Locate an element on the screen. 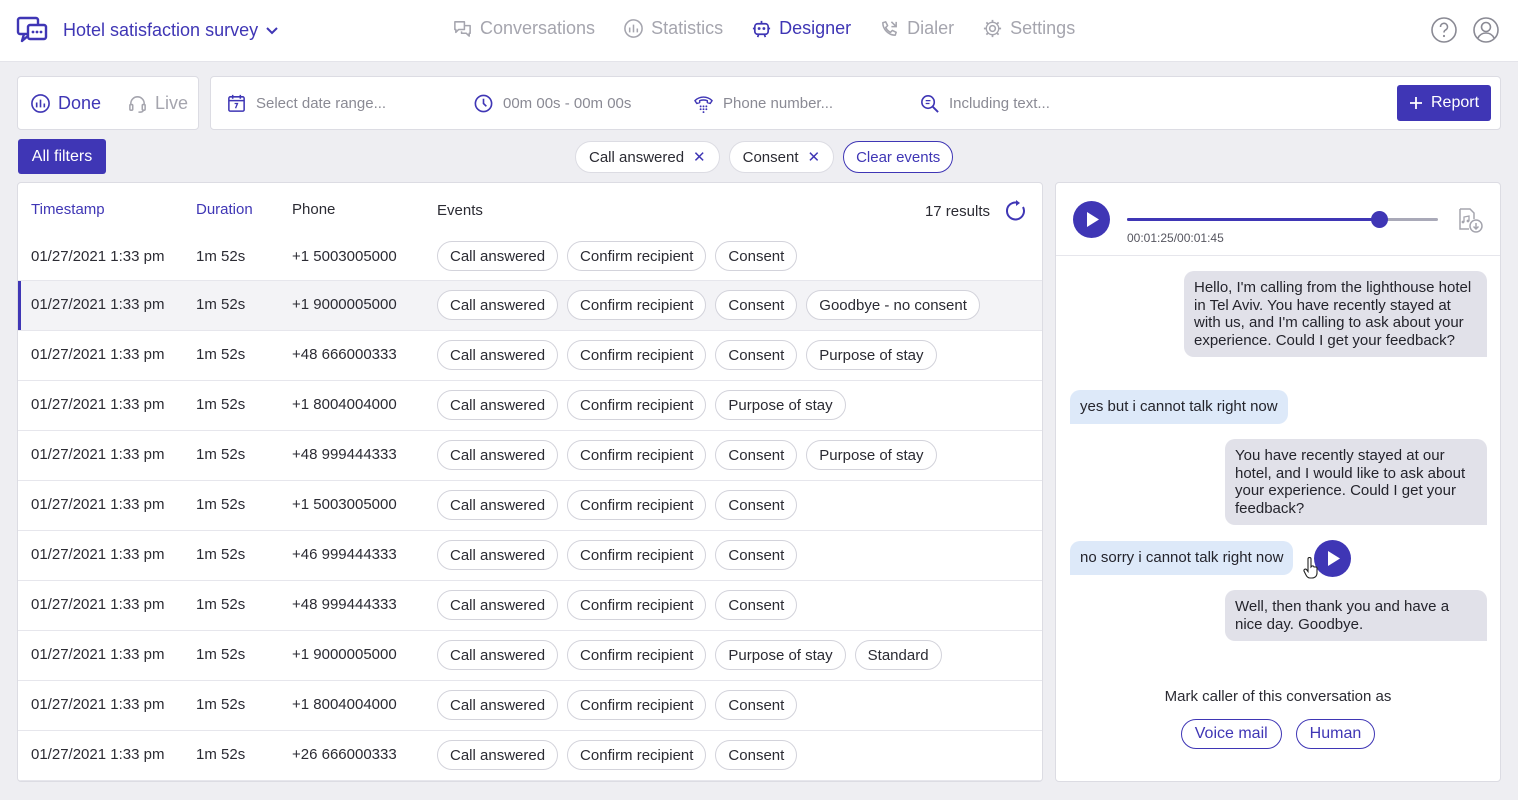 Image resolution: width=1518 pixels, height=800 pixels. mode-toggle: Done Live is located at coordinates (108, 103).